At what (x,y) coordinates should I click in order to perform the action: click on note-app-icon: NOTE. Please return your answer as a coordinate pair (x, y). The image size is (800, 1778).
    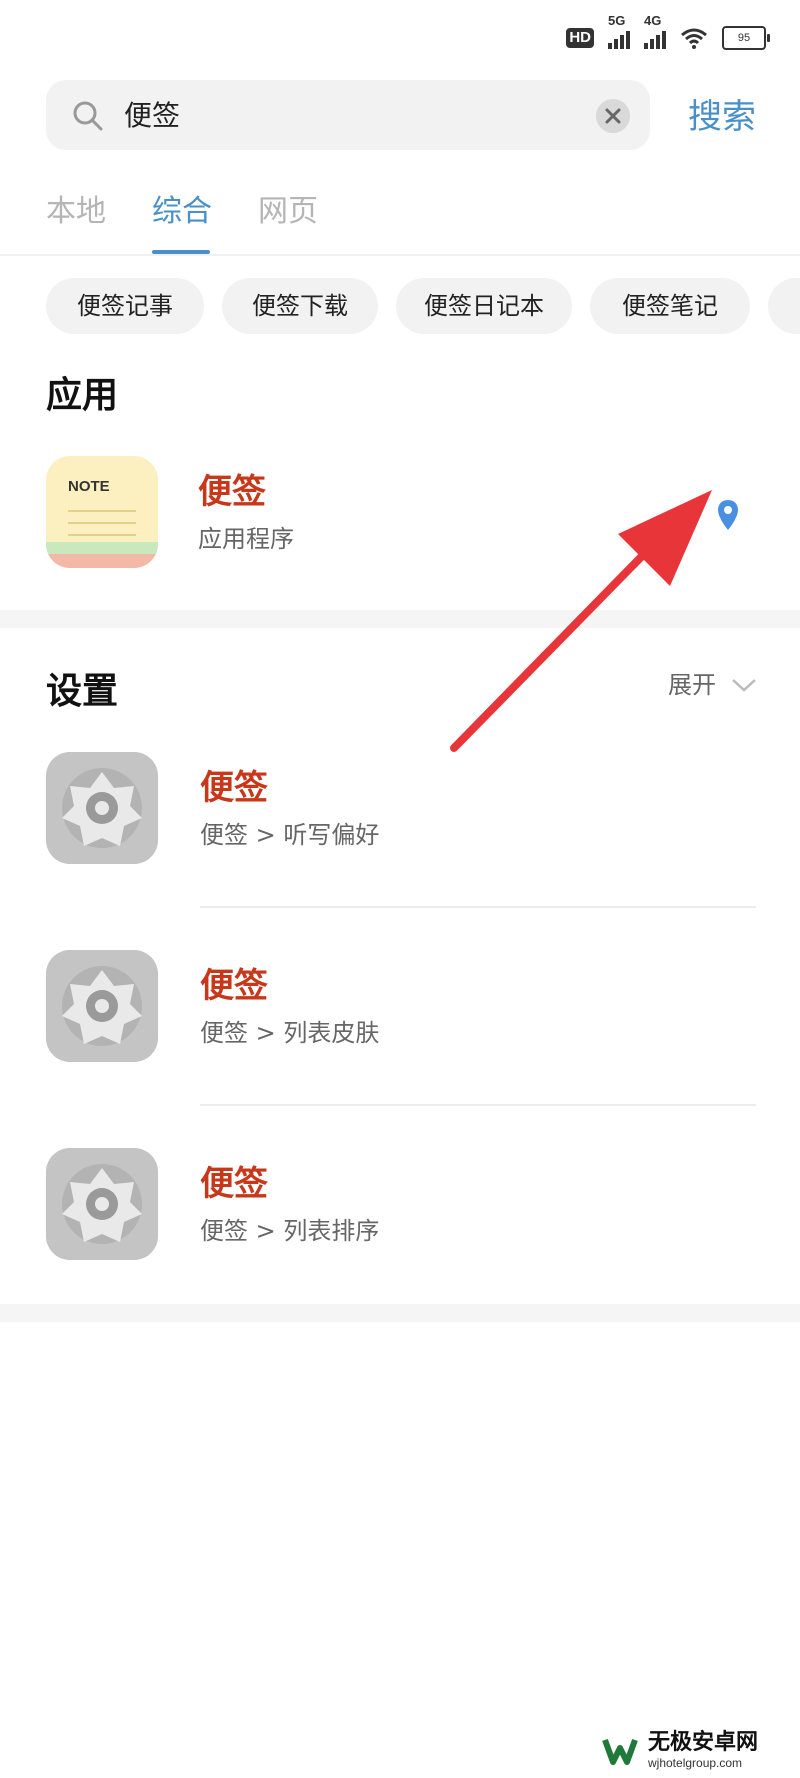
    Looking at the image, I should click on (102, 512).